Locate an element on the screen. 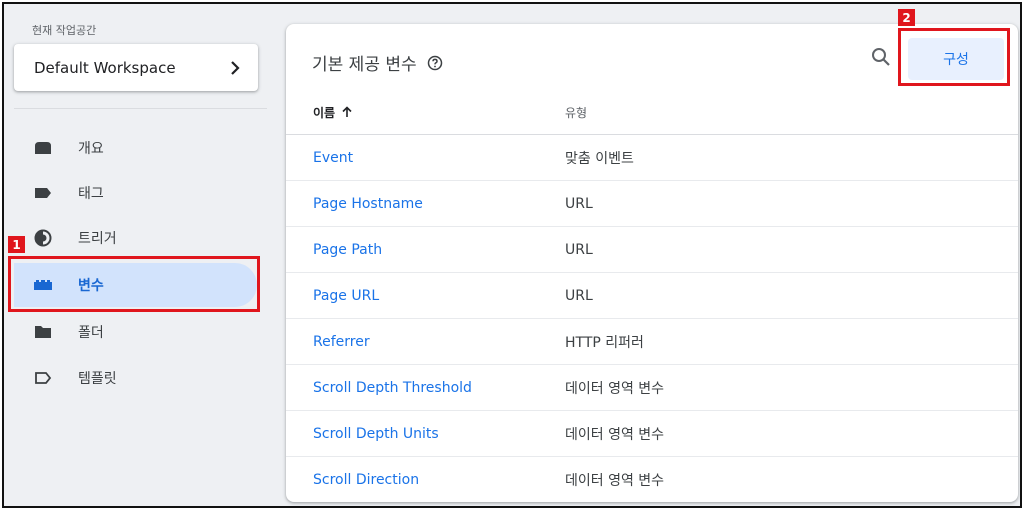  workspace-label: 현재 작업공간 is located at coordinates (64, 30).